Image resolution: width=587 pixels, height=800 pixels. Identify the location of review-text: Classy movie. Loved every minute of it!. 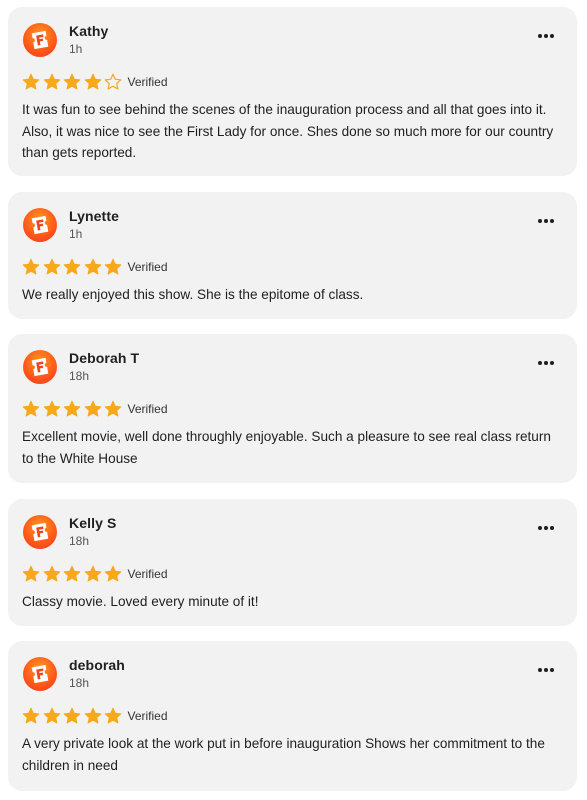
(140, 601).